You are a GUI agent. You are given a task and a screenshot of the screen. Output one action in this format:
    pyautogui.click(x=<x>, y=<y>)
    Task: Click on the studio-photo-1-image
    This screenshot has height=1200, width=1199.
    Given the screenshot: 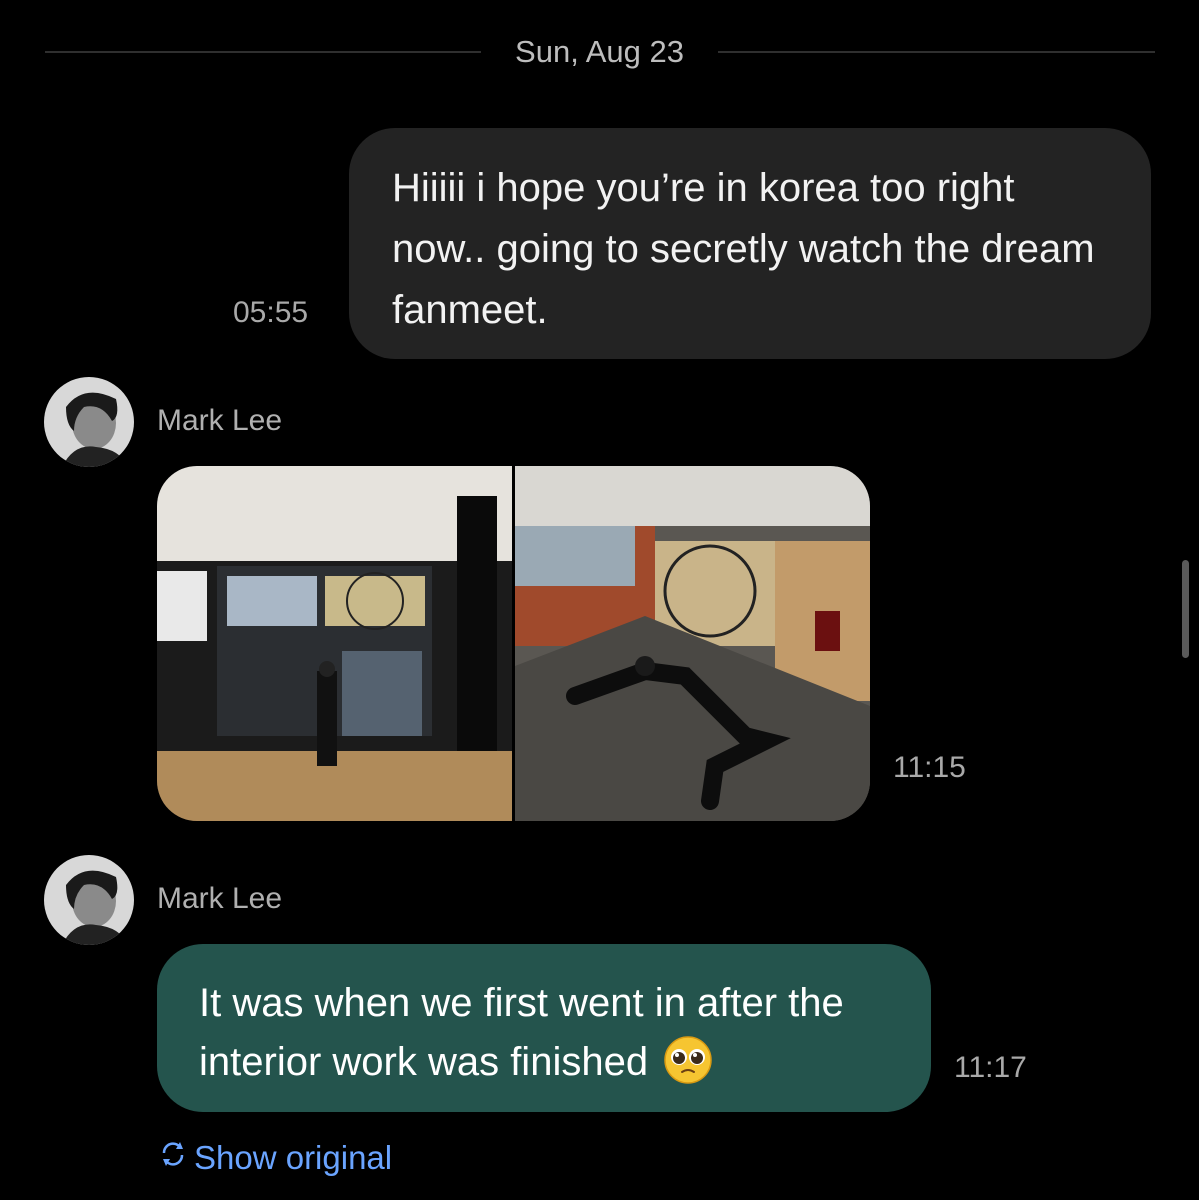 What is the action you would take?
    pyautogui.click(x=334, y=643)
    